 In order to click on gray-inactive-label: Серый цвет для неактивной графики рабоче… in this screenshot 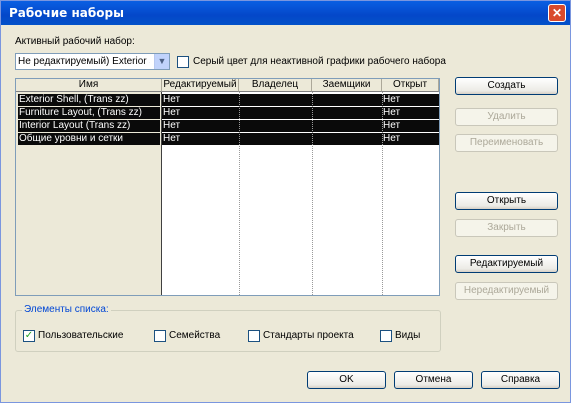, I will do `click(319, 61)`.